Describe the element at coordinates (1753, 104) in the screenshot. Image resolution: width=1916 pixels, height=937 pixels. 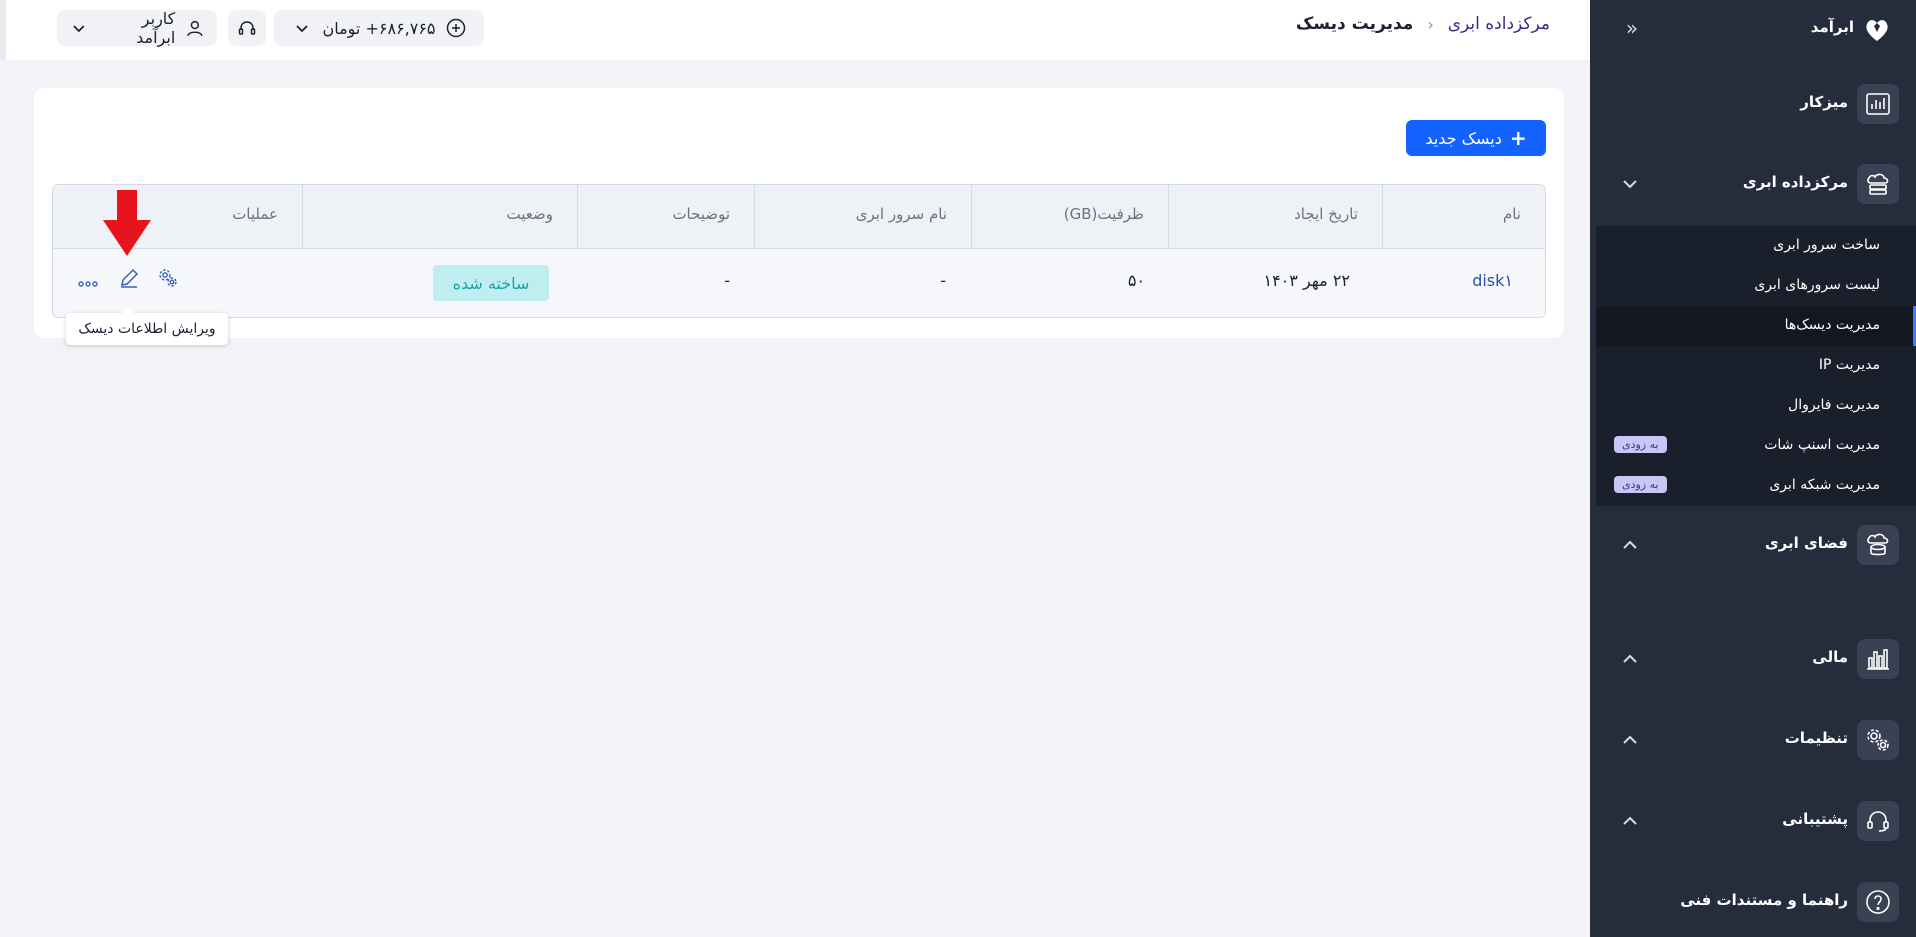
I see `nav-item-dashboard: میزکار` at that location.